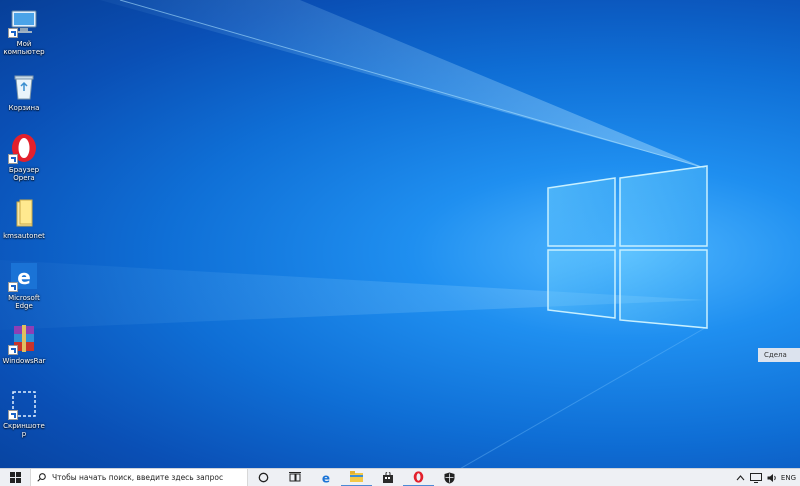  I want to click on screenshot-icon, so click(24, 404).